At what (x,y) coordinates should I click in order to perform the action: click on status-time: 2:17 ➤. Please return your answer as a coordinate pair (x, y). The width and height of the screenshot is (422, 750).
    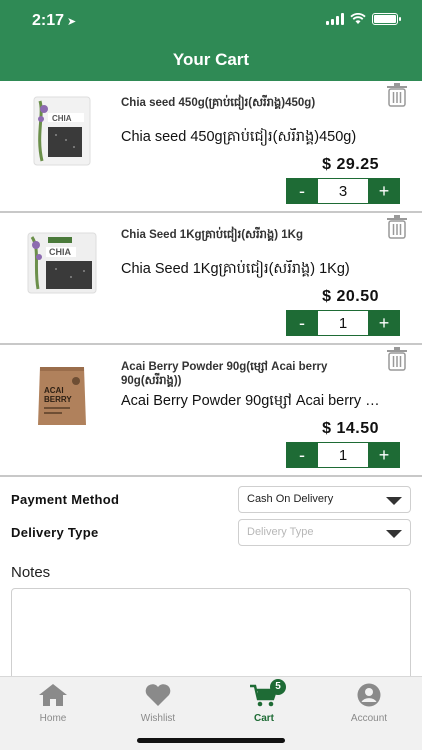
    Looking at the image, I should click on (54, 21).